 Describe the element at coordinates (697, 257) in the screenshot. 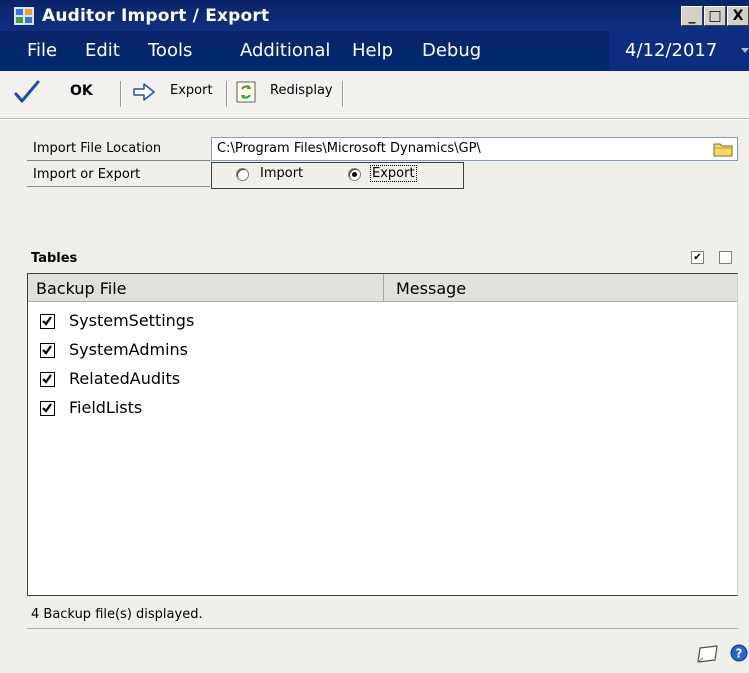

I see `mark-all-checkbox: ✔` at that location.